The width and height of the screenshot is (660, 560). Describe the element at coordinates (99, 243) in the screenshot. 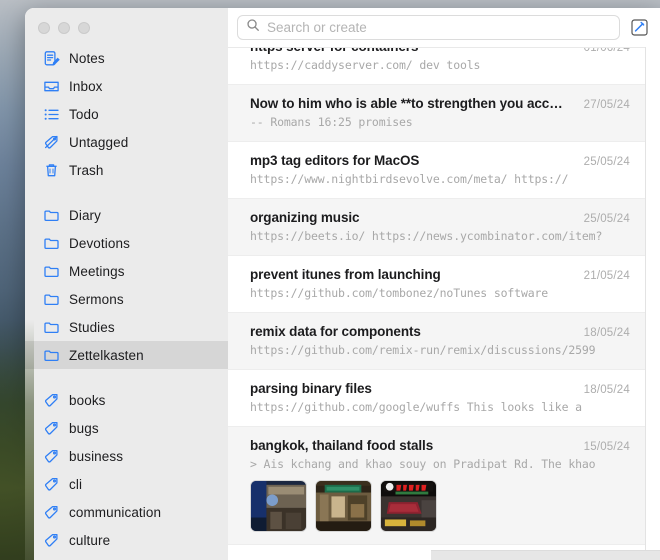

I see `sidebar-folder-label: Devotions` at that location.